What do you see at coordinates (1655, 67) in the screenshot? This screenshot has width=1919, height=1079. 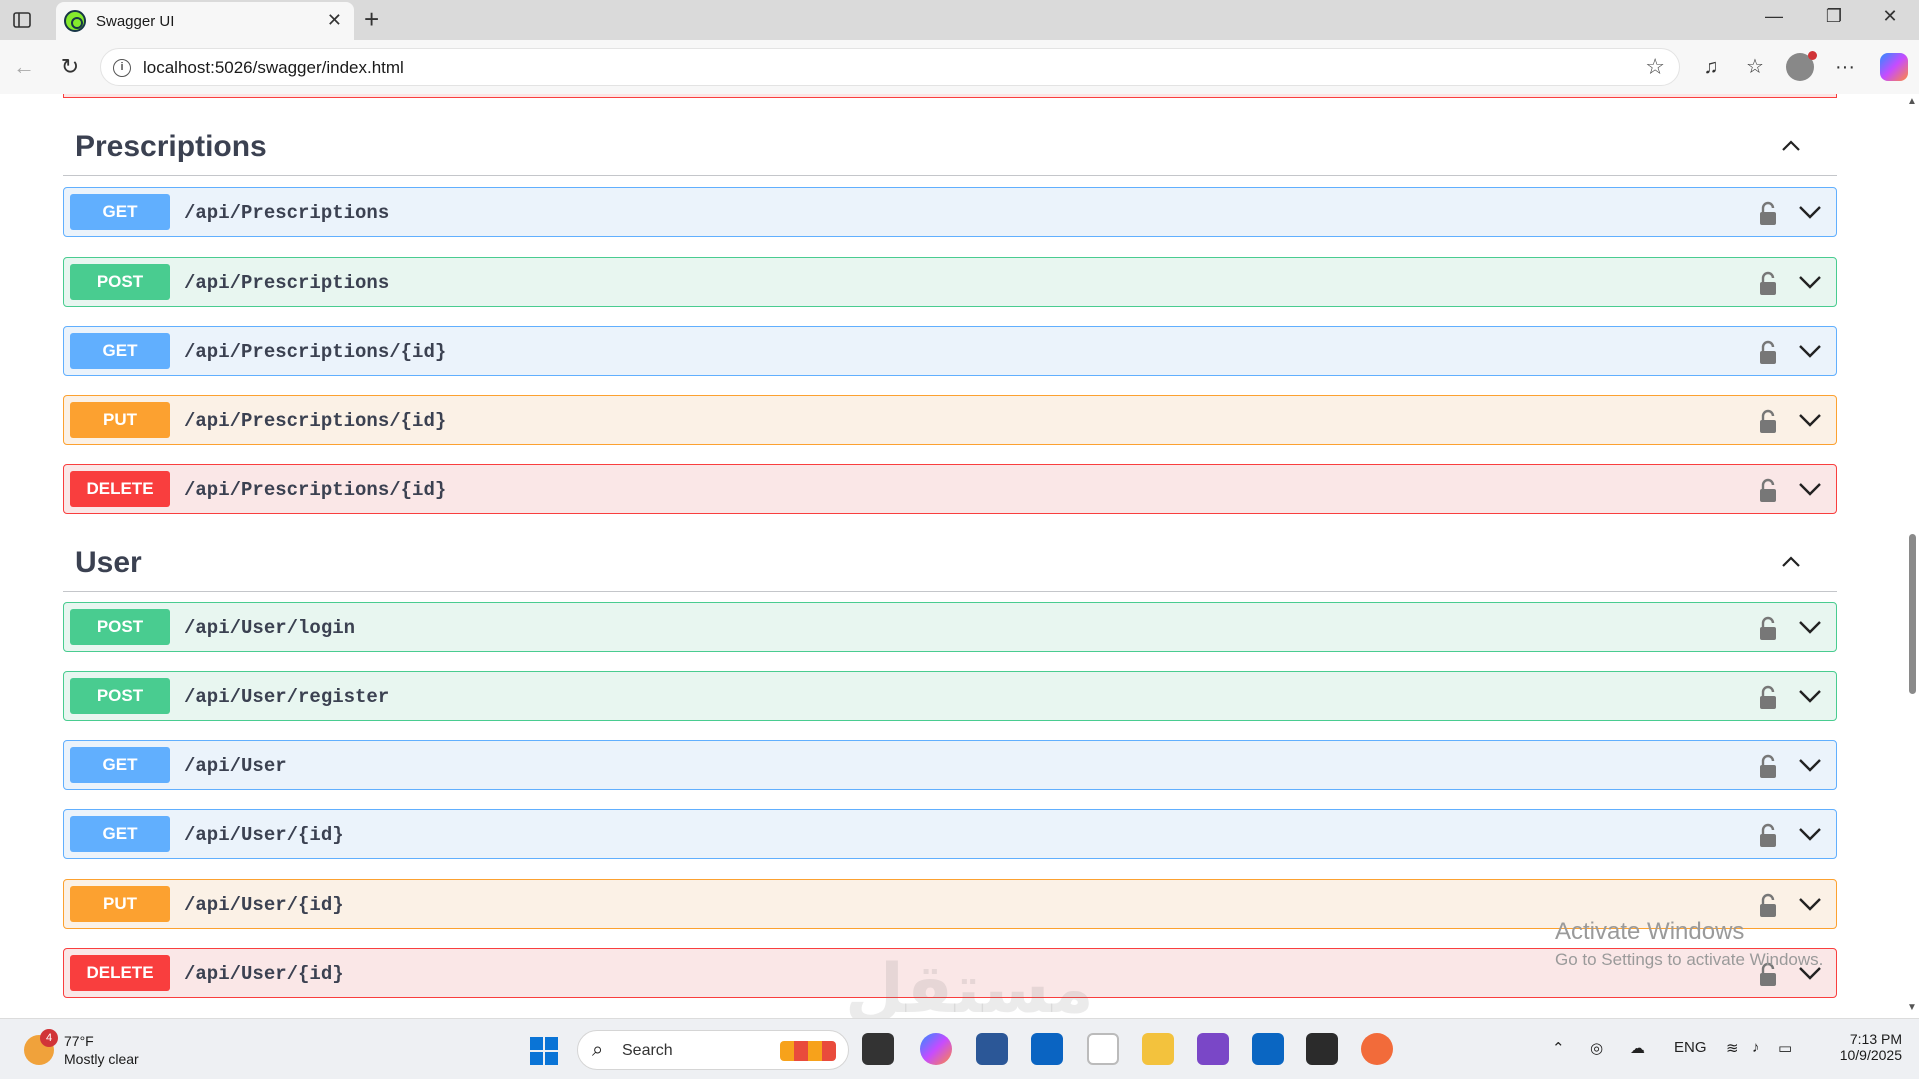 I see `favorite-star-icon: ☆` at bounding box center [1655, 67].